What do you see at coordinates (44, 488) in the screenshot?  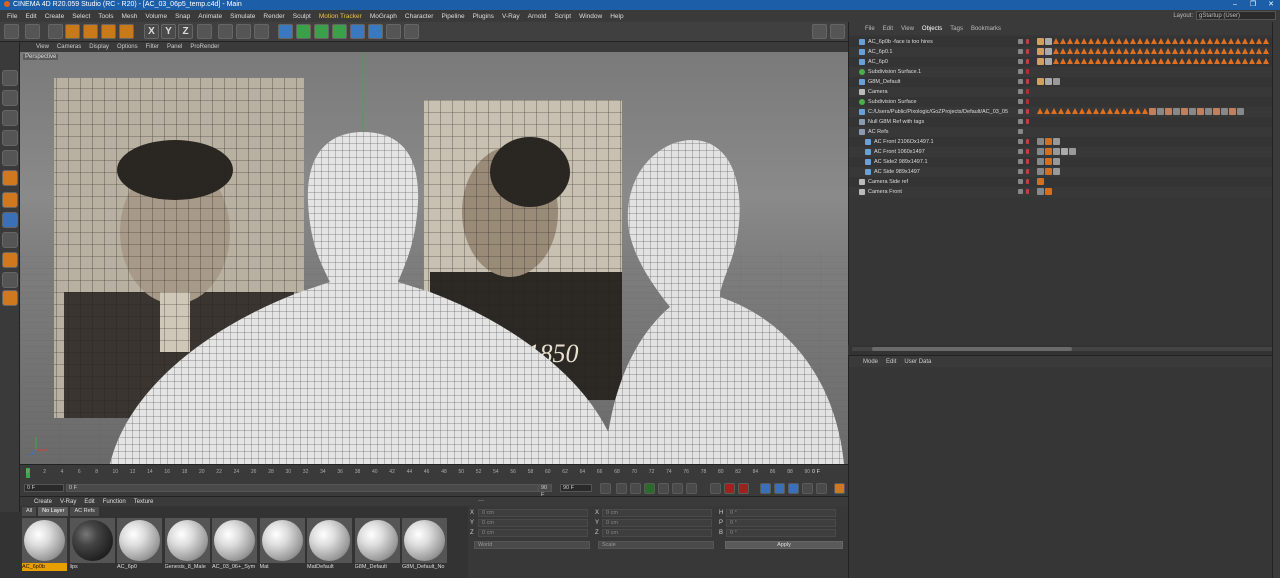 I see `start-frame-field: 0 F` at bounding box center [44, 488].